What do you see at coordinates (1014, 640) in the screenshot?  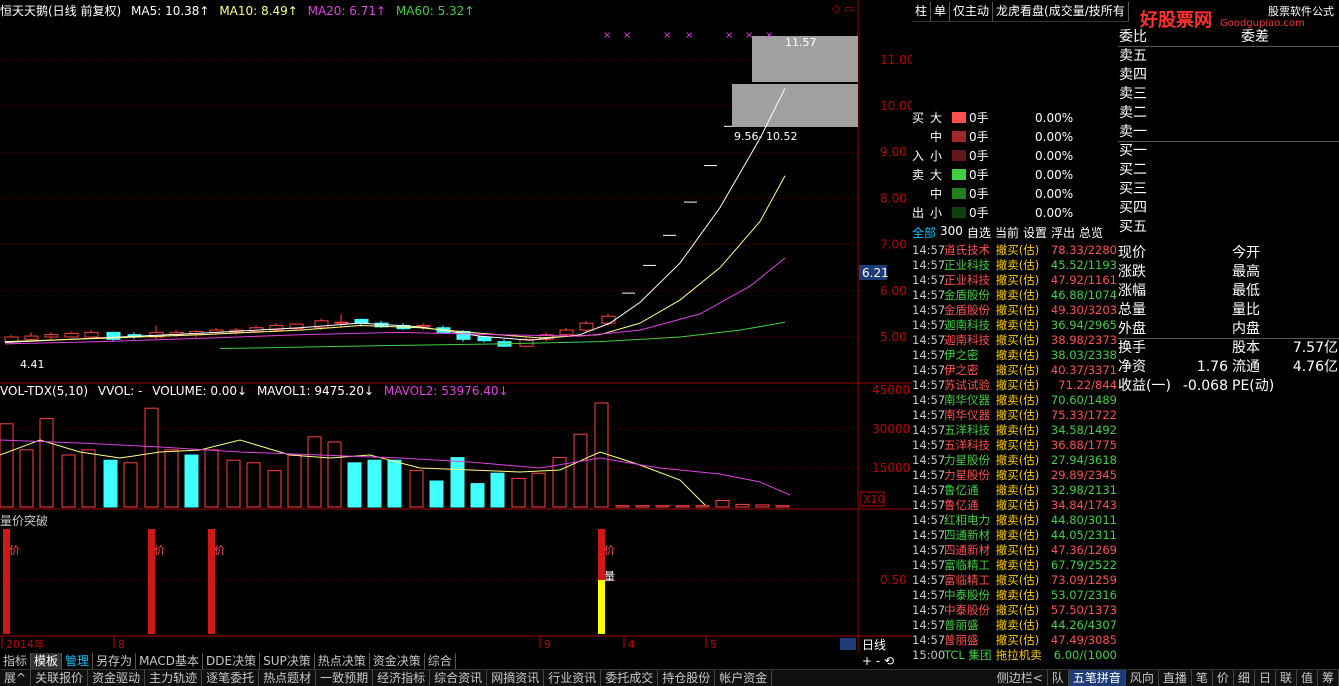 I see `trade-row: 14:57 普丽盛 撤买(估) 47.49/3085` at bounding box center [1014, 640].